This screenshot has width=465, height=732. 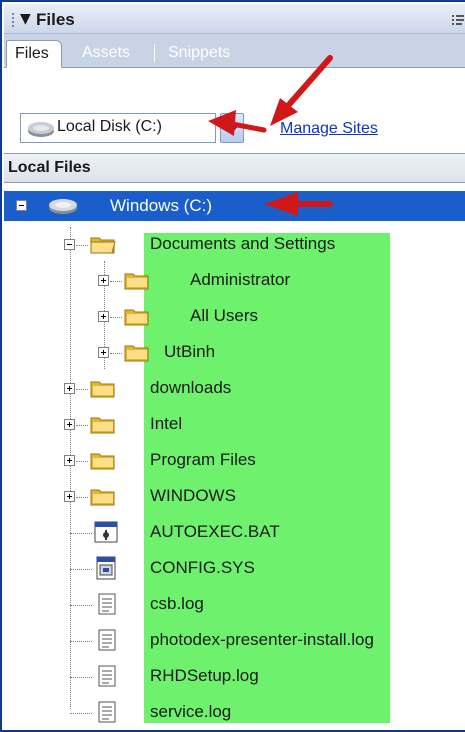 What do you see at coordinates (166, 423) in the screenshot?
I see `tree-item-label: Intel` at bounding box center [166, 423].